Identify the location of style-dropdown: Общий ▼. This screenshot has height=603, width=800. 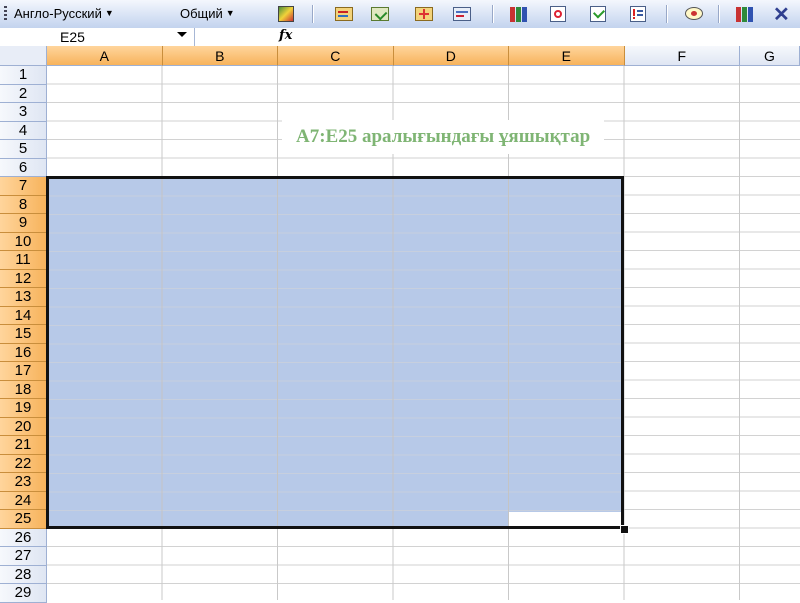
(207, 13).